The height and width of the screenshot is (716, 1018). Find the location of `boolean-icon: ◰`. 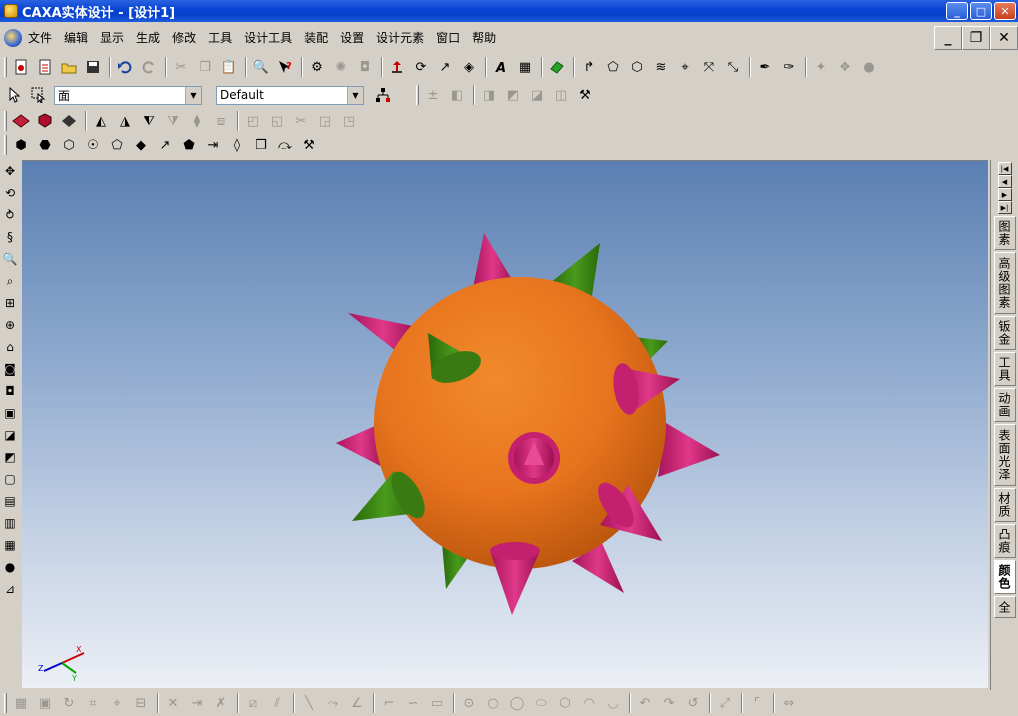

boolean-icon: ◰ is located at coordinates (253, 121).